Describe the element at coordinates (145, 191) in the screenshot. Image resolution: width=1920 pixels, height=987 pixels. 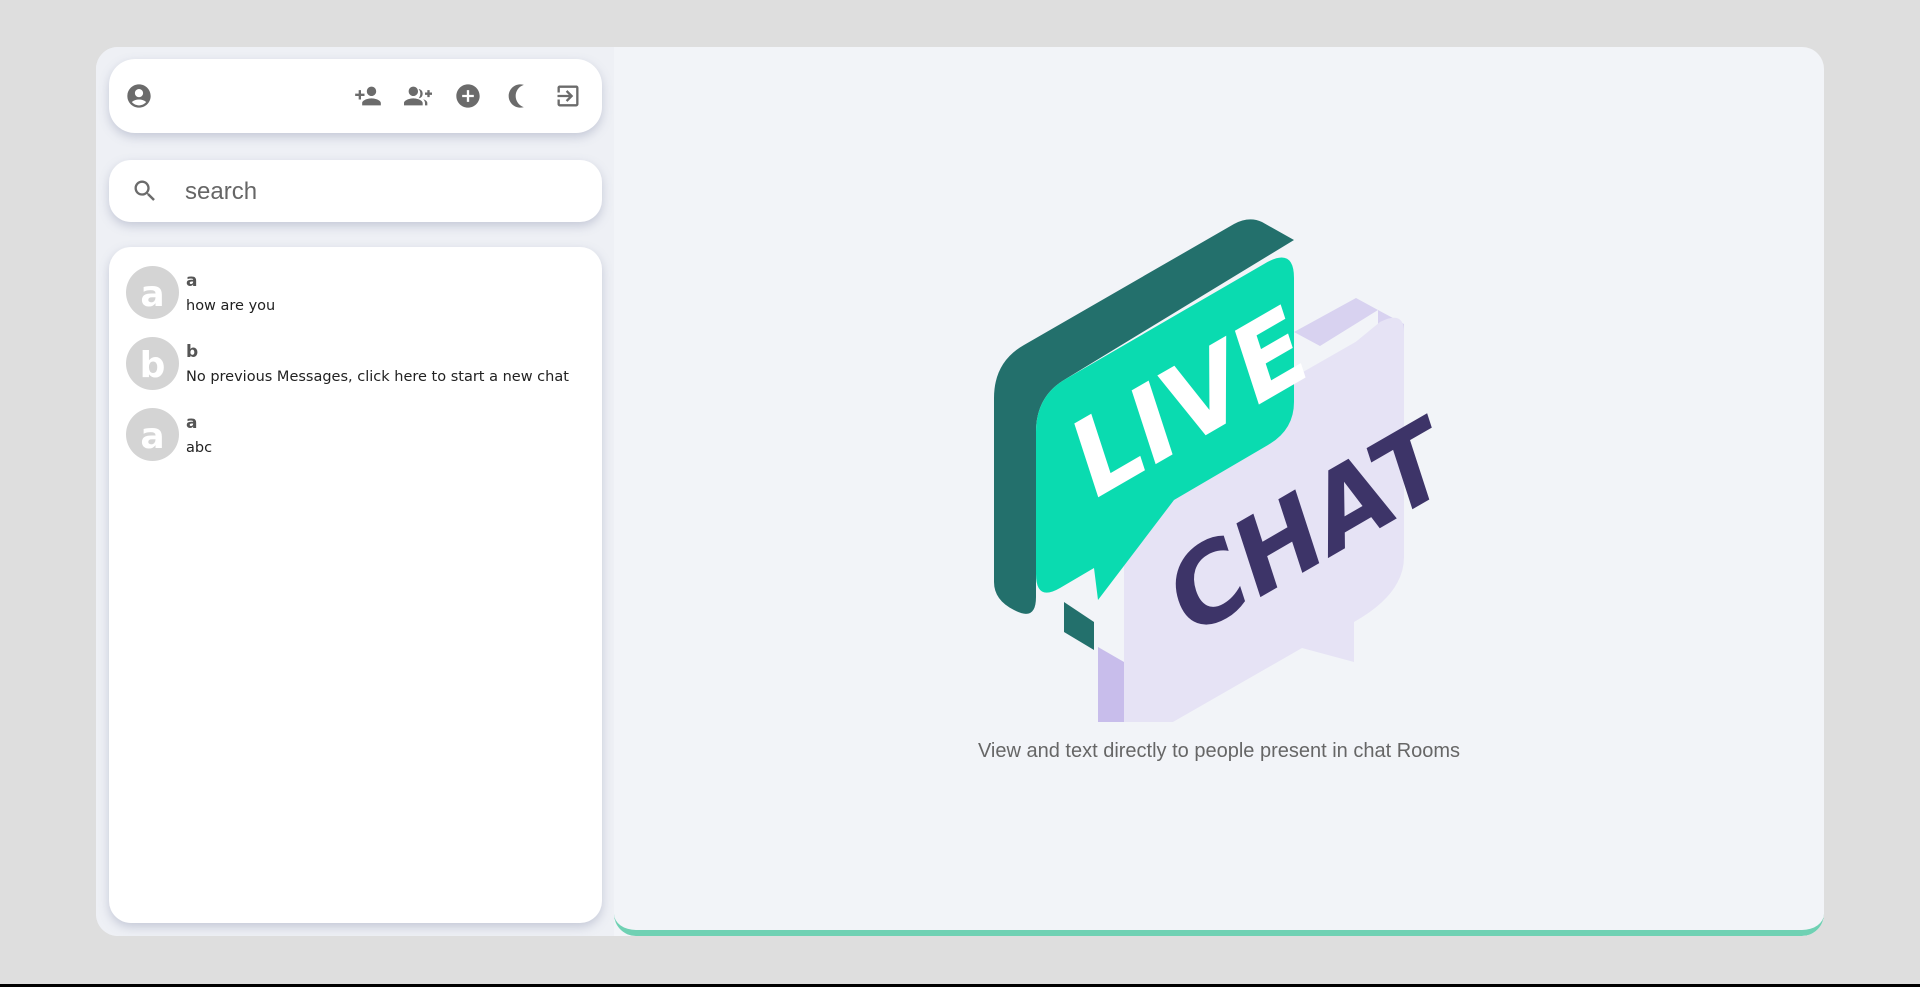
I see `search-icon` at that location.